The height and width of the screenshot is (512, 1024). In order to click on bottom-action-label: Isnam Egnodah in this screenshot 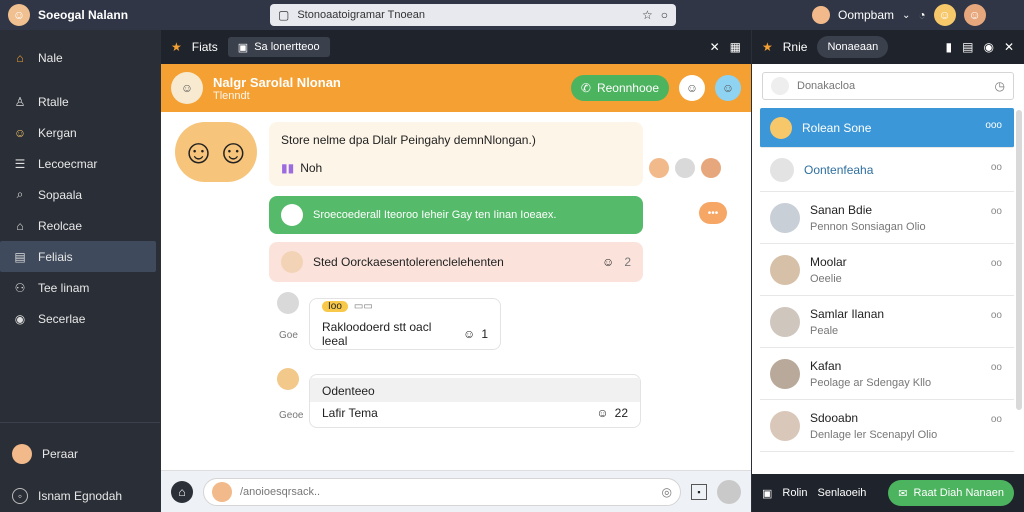, I will do `click(80, 495)`.